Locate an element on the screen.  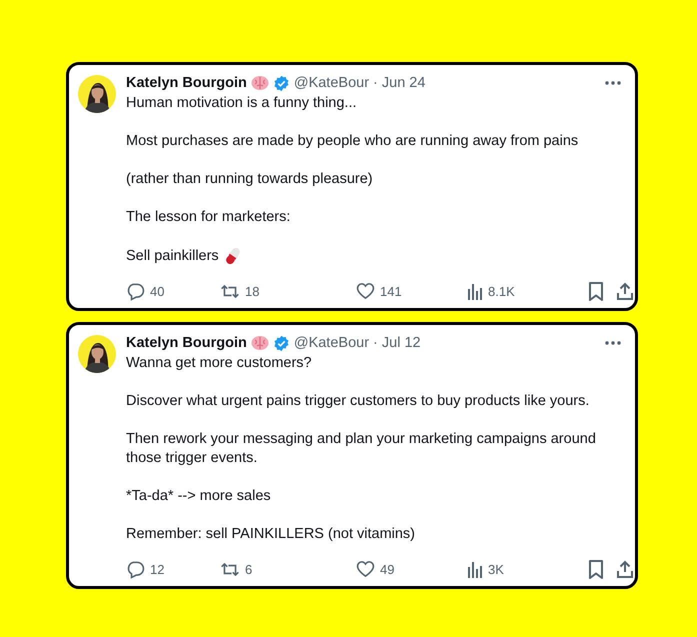
view-count: 8.1K is located at coordinates (501, 291).